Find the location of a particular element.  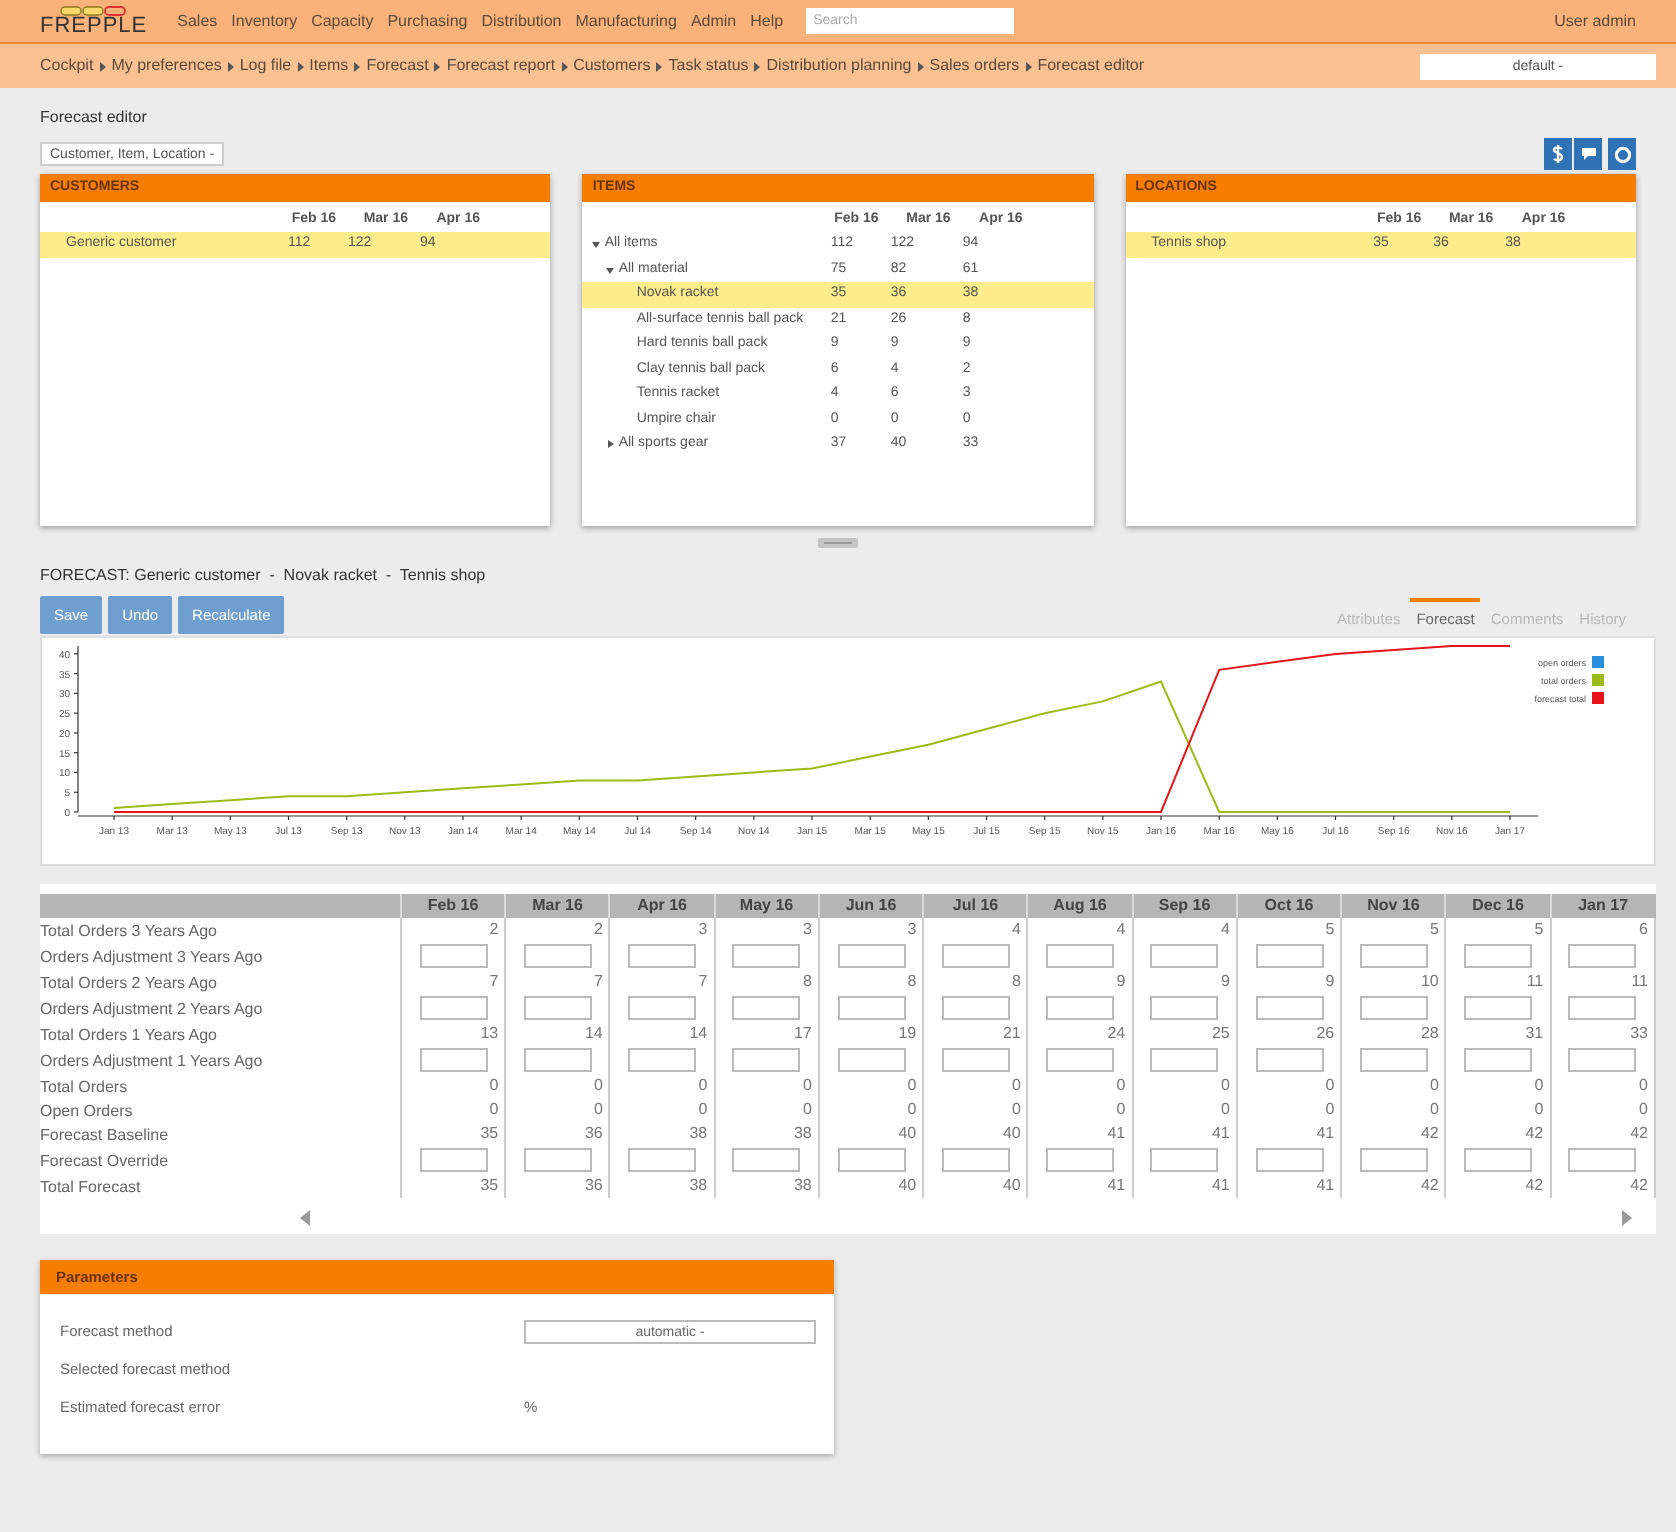

table-cell: 11 is located at coordinates (1498, 982).